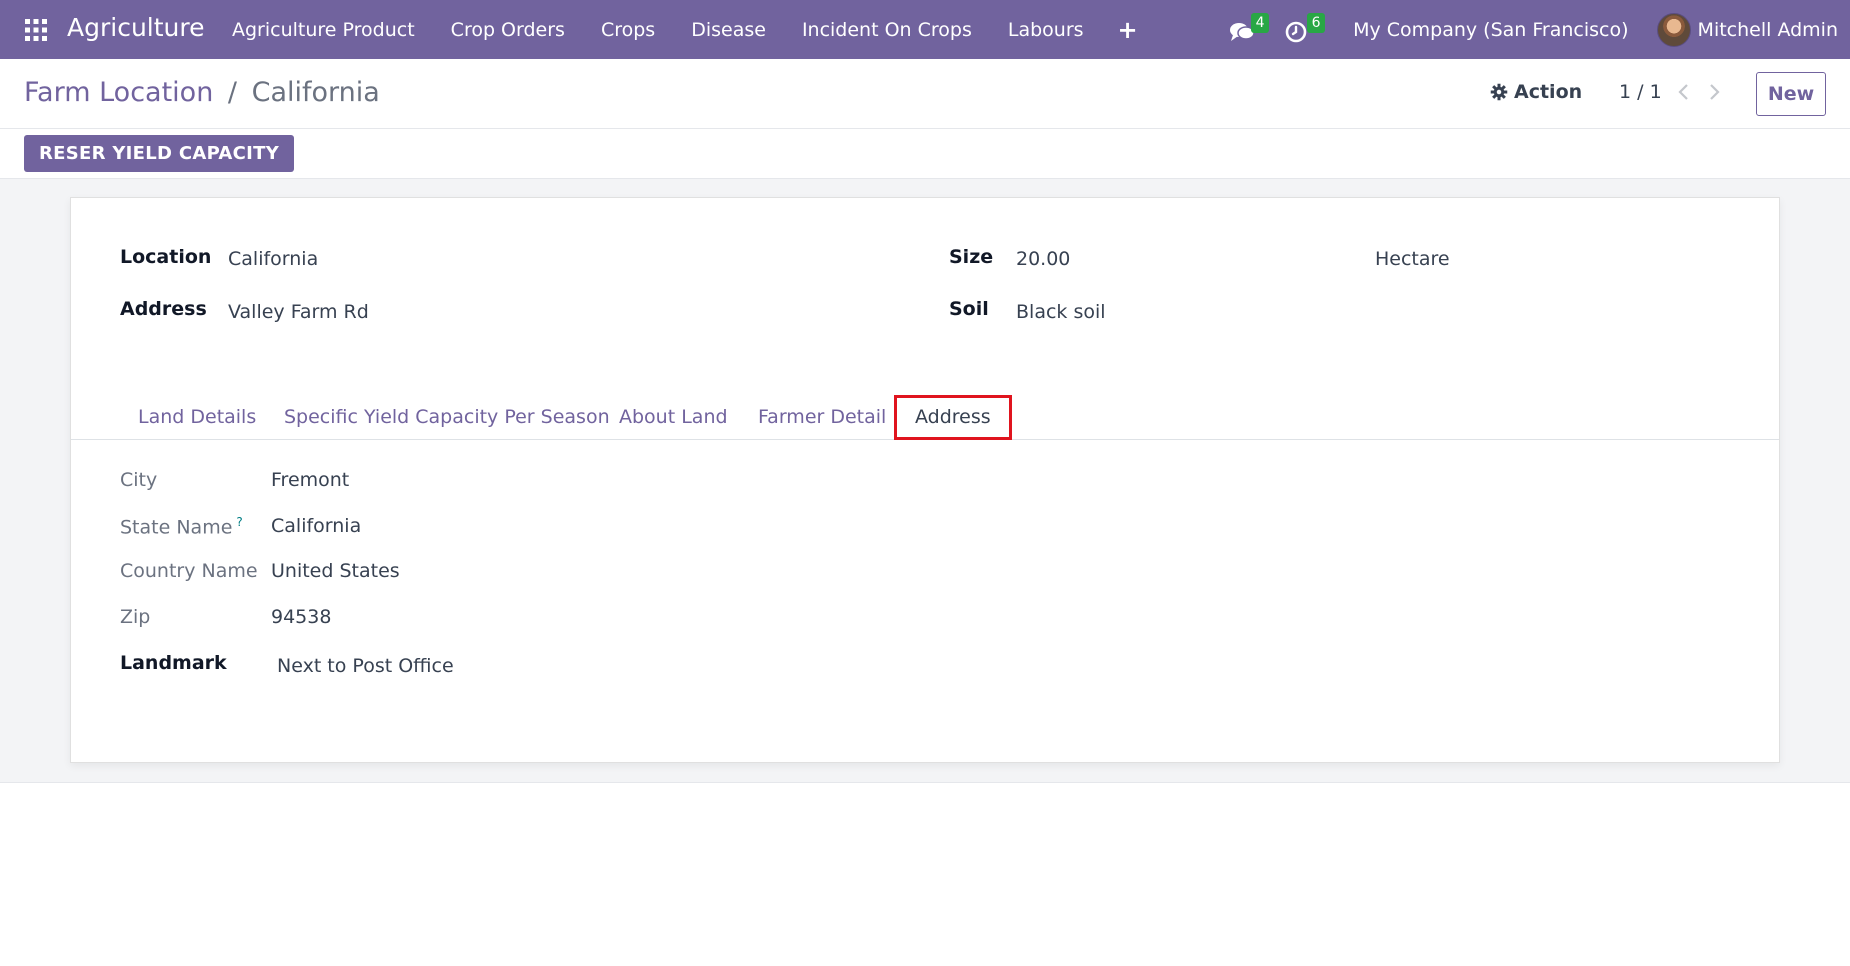  What do you see at coordinates (310, 480) in the screenshot?
I see `city-value: Fremont` at bounding box center [310, 480].